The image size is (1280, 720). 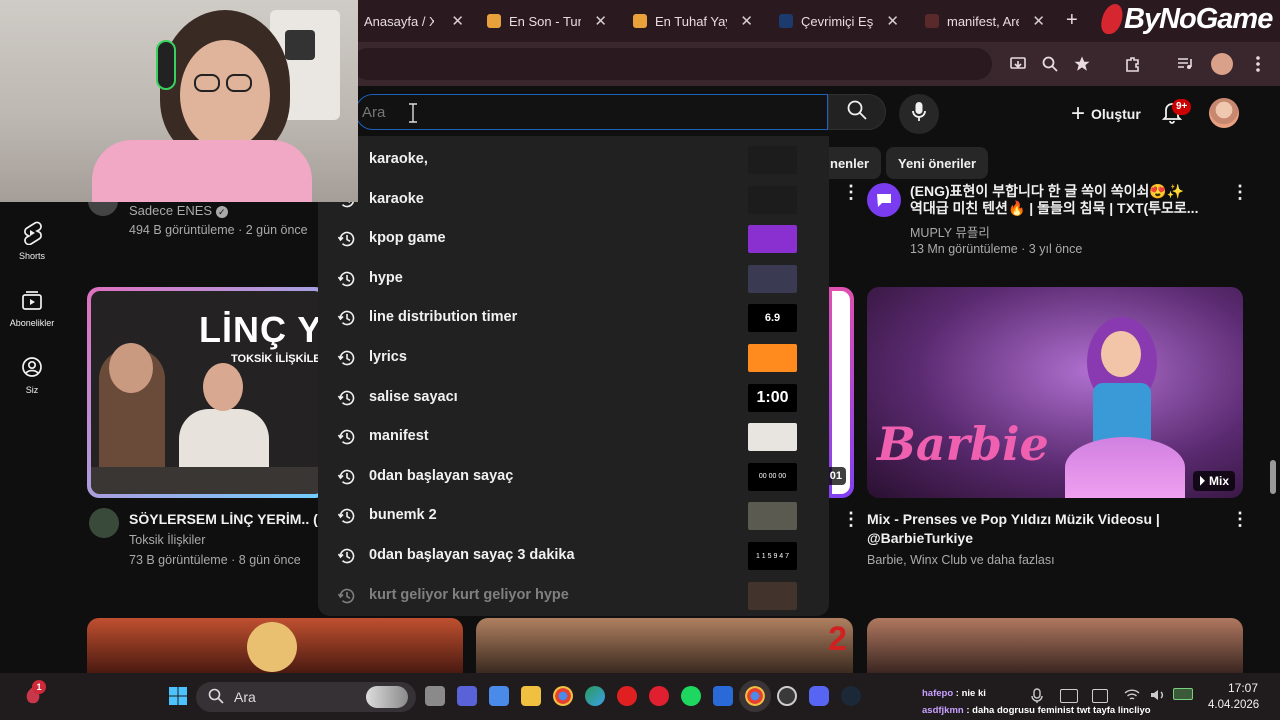 What do you see at coordinates (531, 696) in the screenshot?
I see `file-explorer-icon` at bounding box center [531, 696].